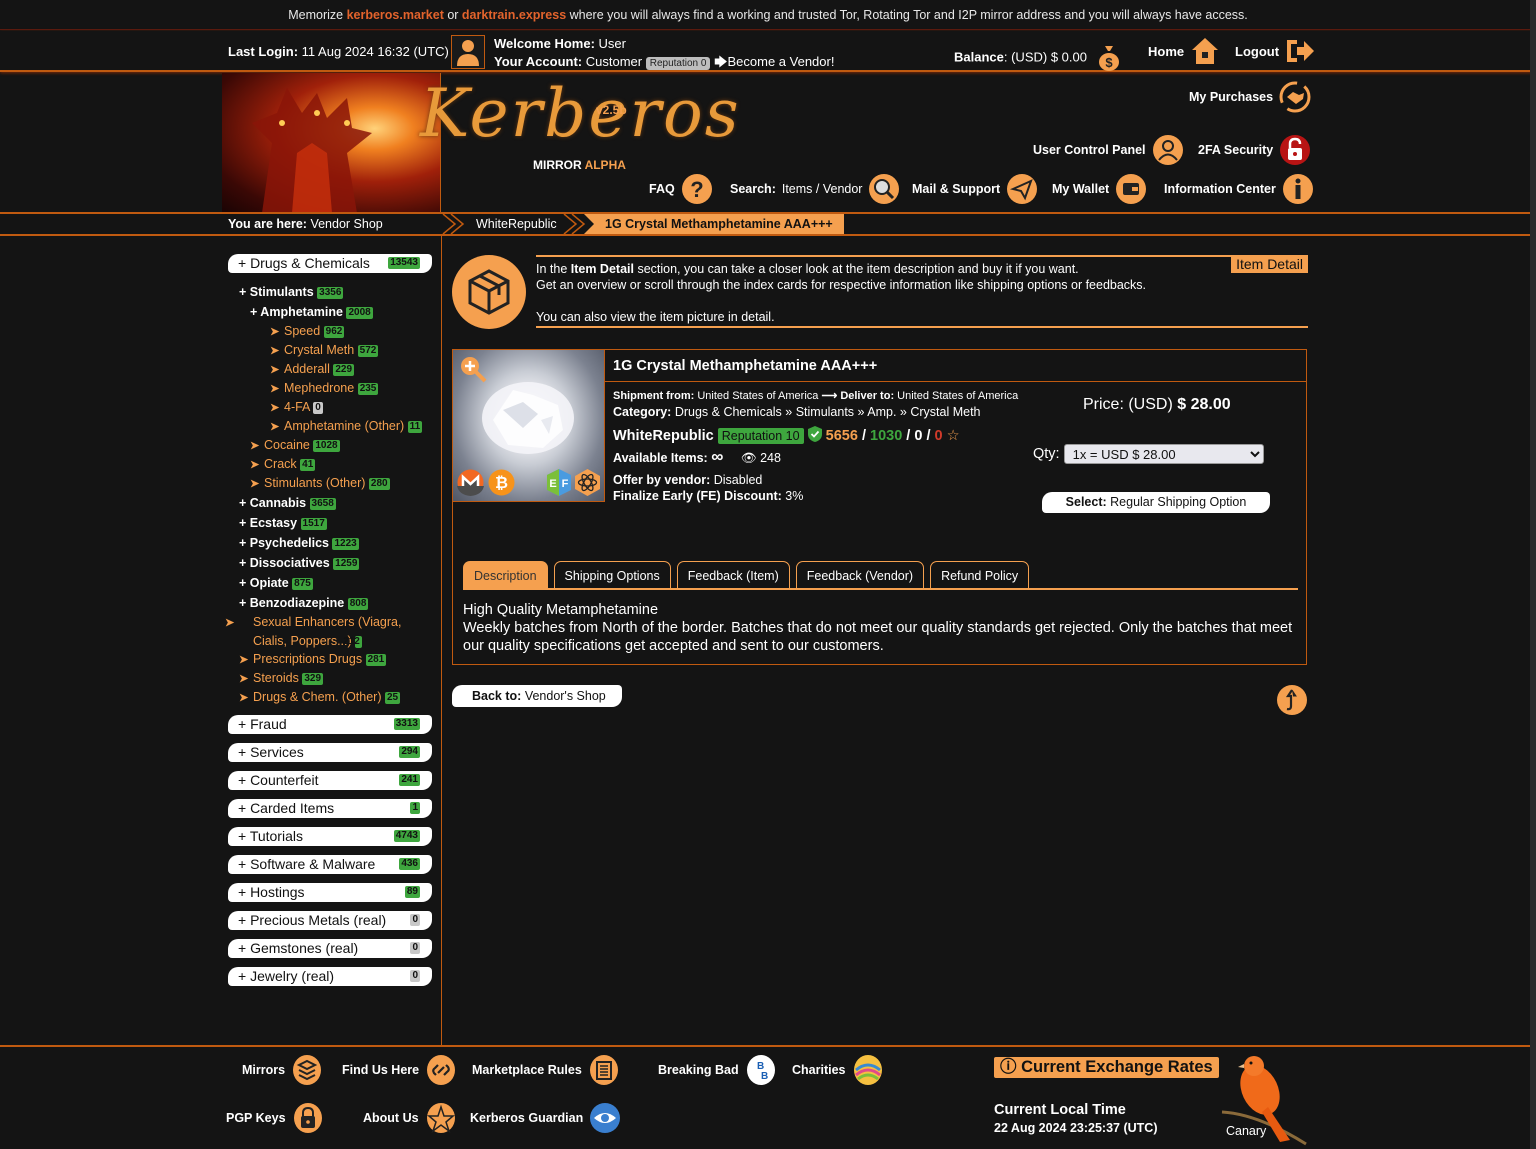 This screenshot has width=1536, height=1149. What do you see at coordinates (1106, 1067) in the screenshot?
I see `exchange-rates-button: ⓘ Current Exchange Rates` at bounding box center [1106, 1067].